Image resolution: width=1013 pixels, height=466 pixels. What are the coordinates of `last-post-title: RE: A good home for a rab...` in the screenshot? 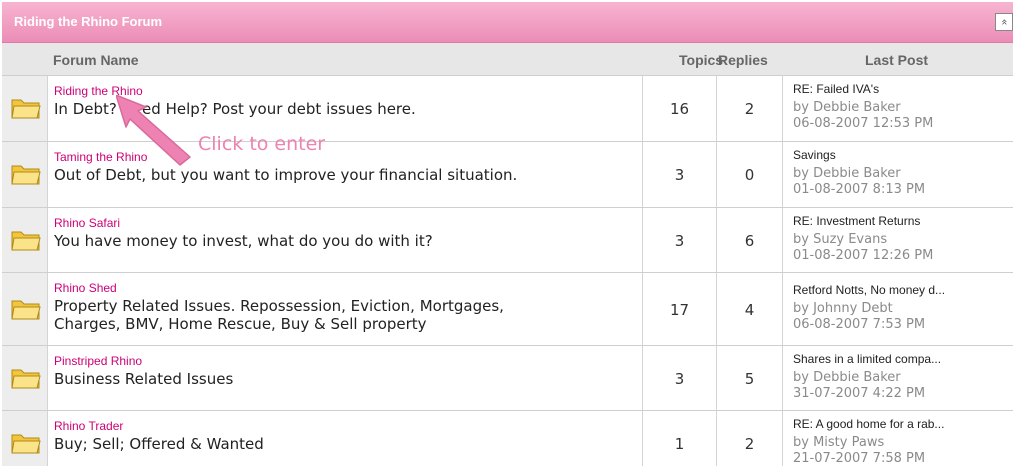 It's located at (900, 424).